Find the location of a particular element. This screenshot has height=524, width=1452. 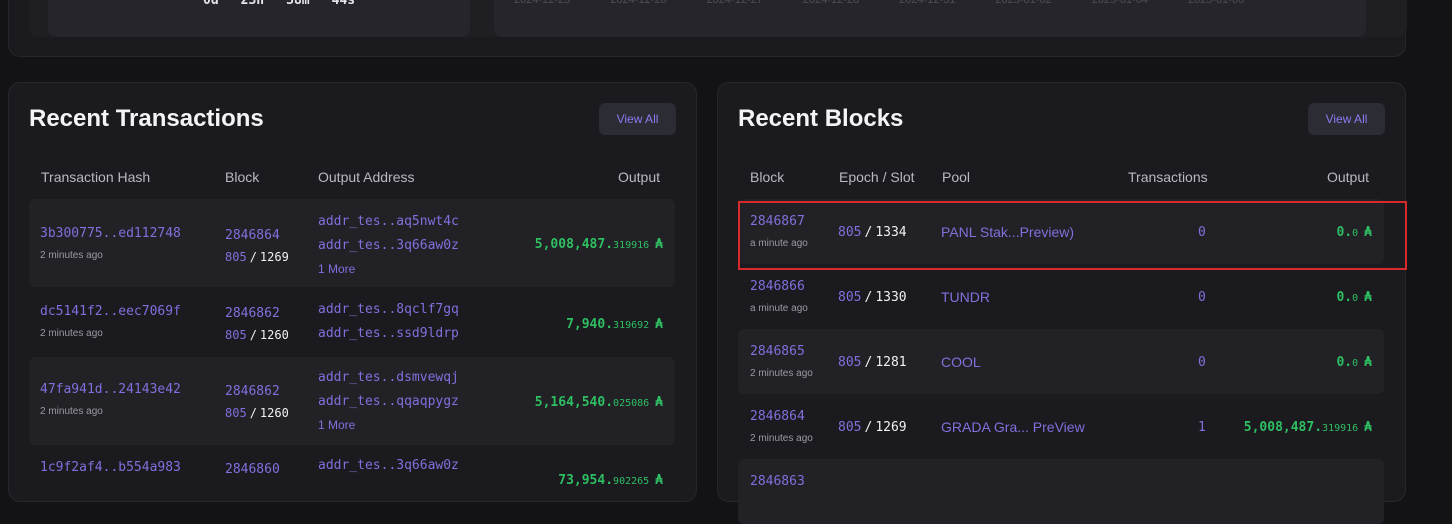

epoch-slot: 805/1281 is located at coordinates (872, 362).